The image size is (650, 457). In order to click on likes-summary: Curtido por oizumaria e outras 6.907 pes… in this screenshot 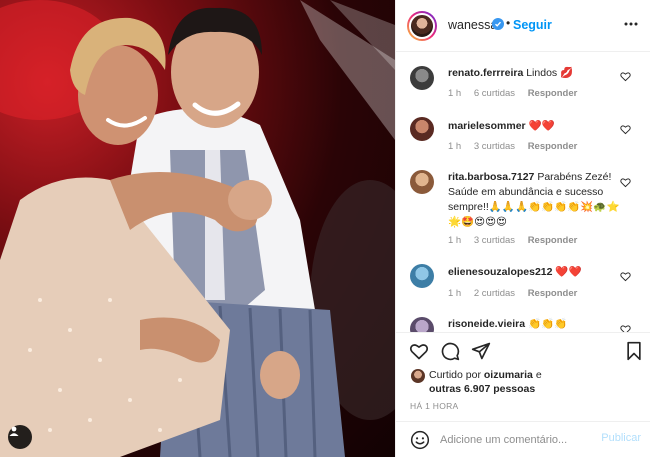, I will do `click(529, 382)`.